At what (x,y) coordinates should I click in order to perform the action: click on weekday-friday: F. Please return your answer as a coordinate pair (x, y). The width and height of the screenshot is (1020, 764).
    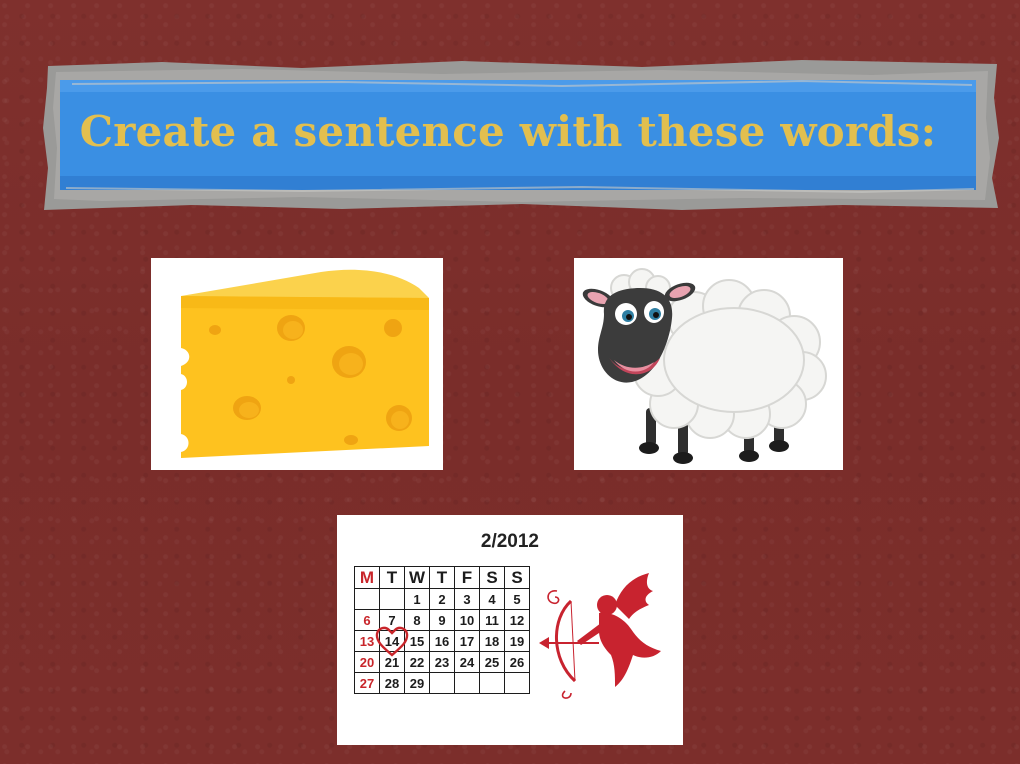
    Looking at the image, I should click on (467, 577).